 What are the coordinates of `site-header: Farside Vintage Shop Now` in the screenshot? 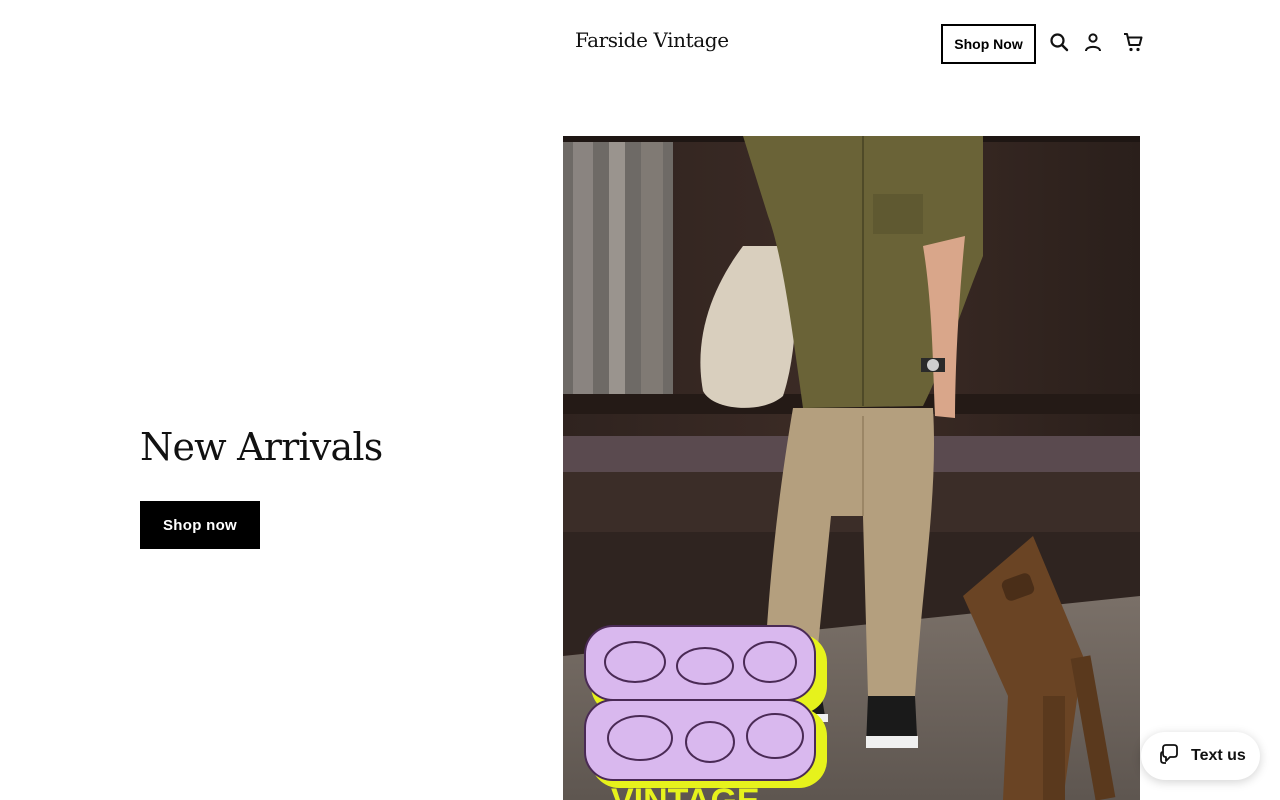 It's located at (640, 44).